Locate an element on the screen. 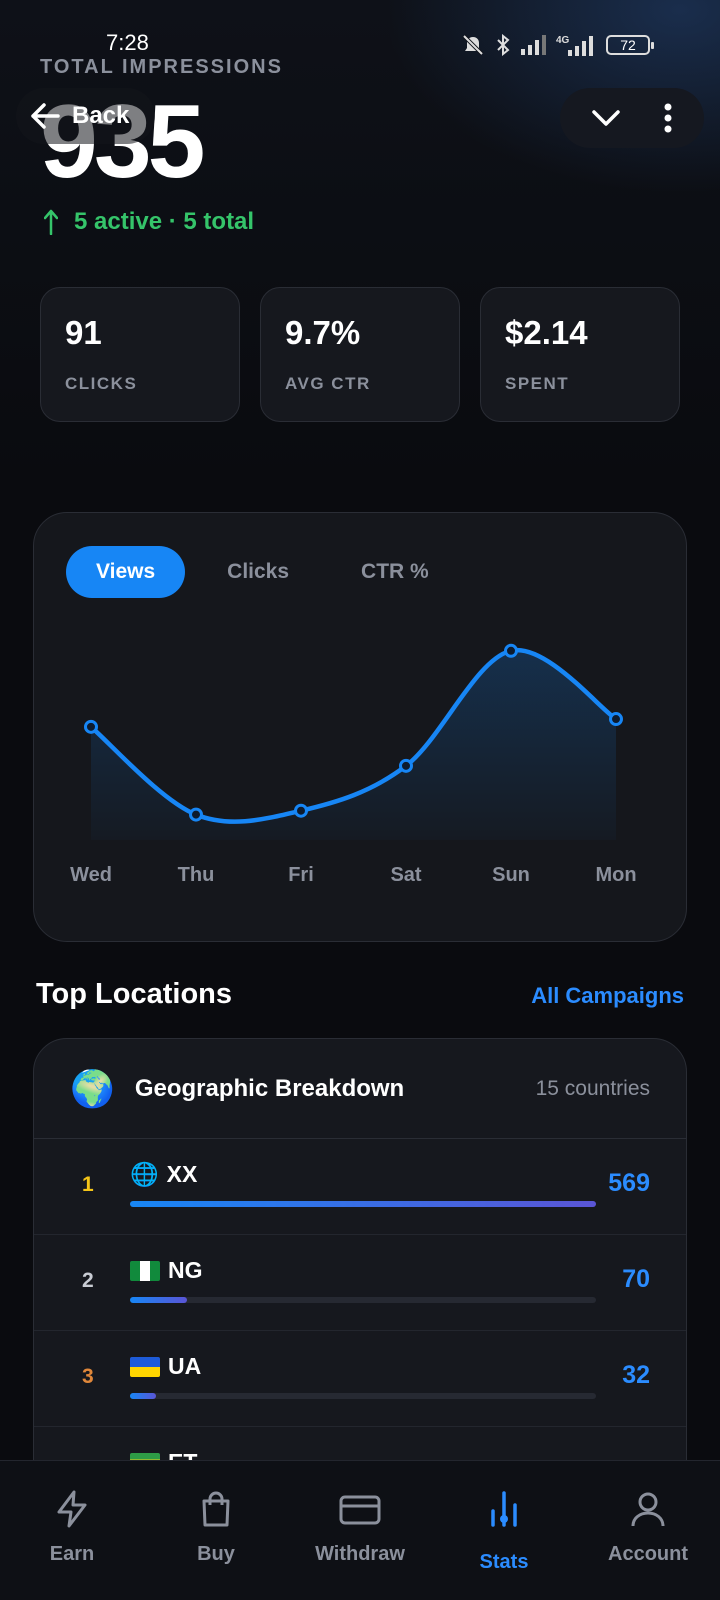 The width and height of the screenshot is (720, 1600). nav-label: Stats is located at coordinates (504, 1562).